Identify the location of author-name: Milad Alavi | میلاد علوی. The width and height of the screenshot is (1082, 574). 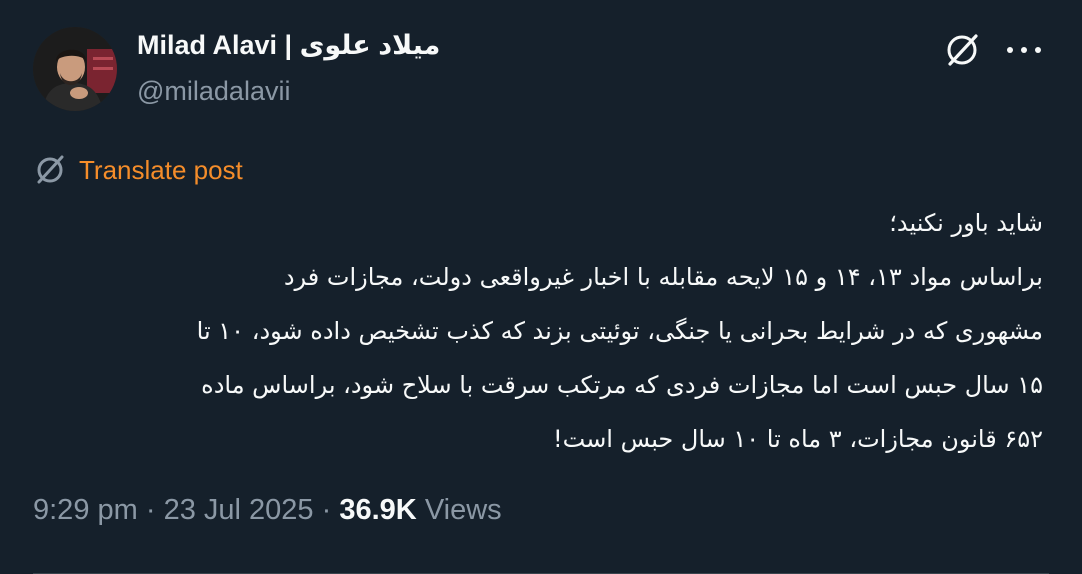
(288, 45).